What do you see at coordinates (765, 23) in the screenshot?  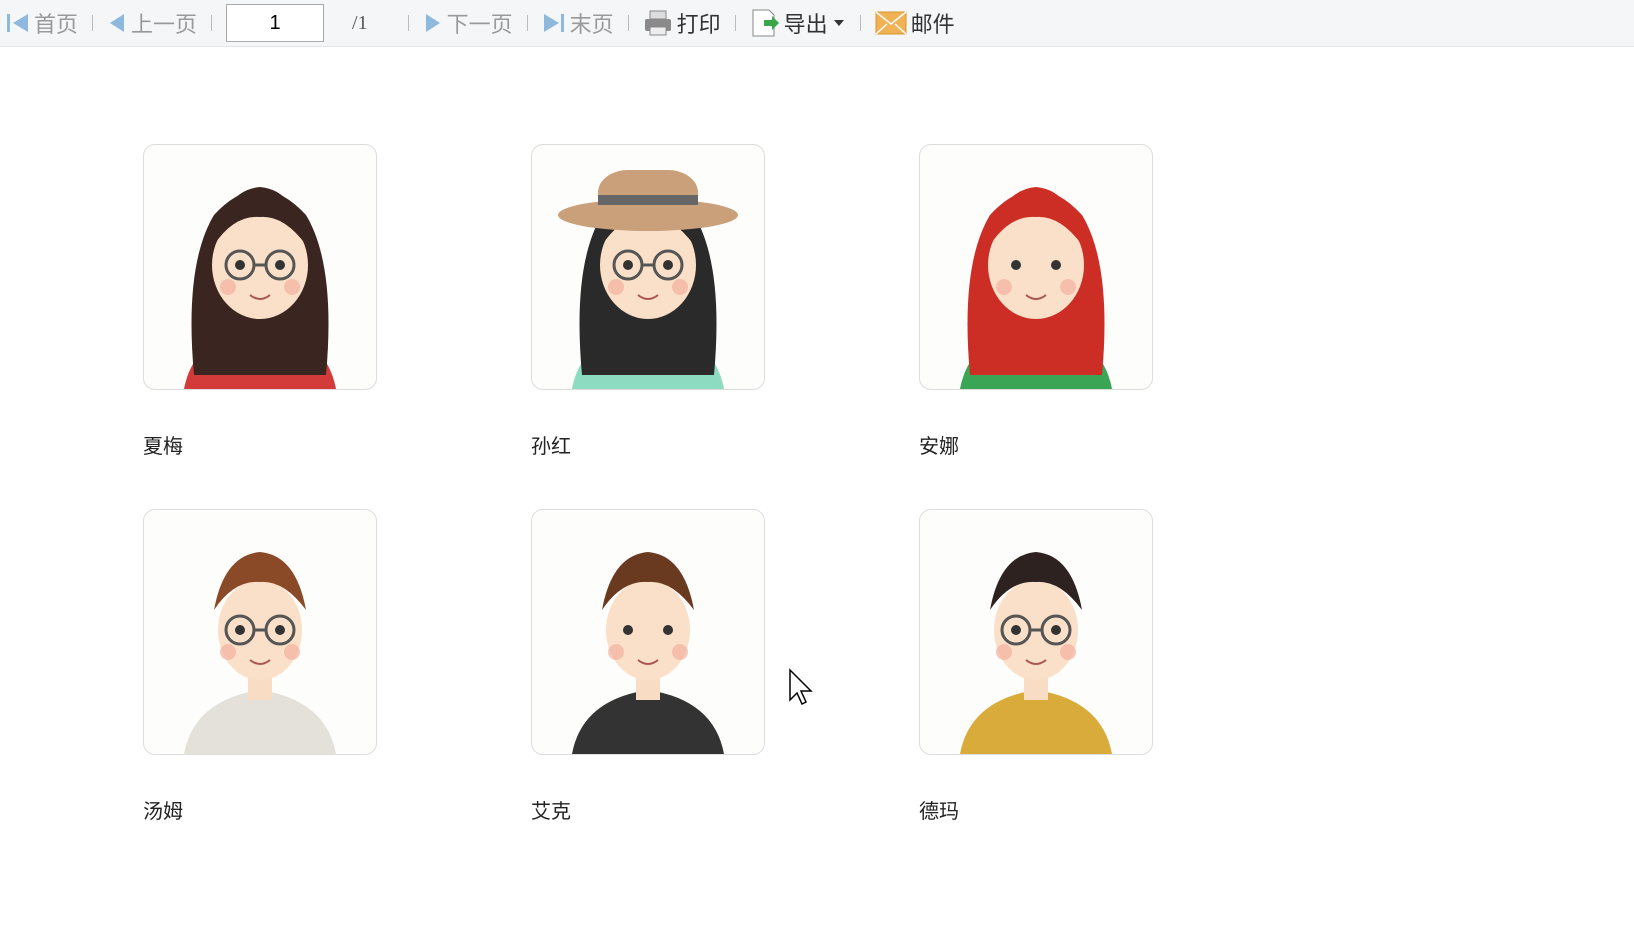 I see `export-icon` at bounding box center [765, 23].